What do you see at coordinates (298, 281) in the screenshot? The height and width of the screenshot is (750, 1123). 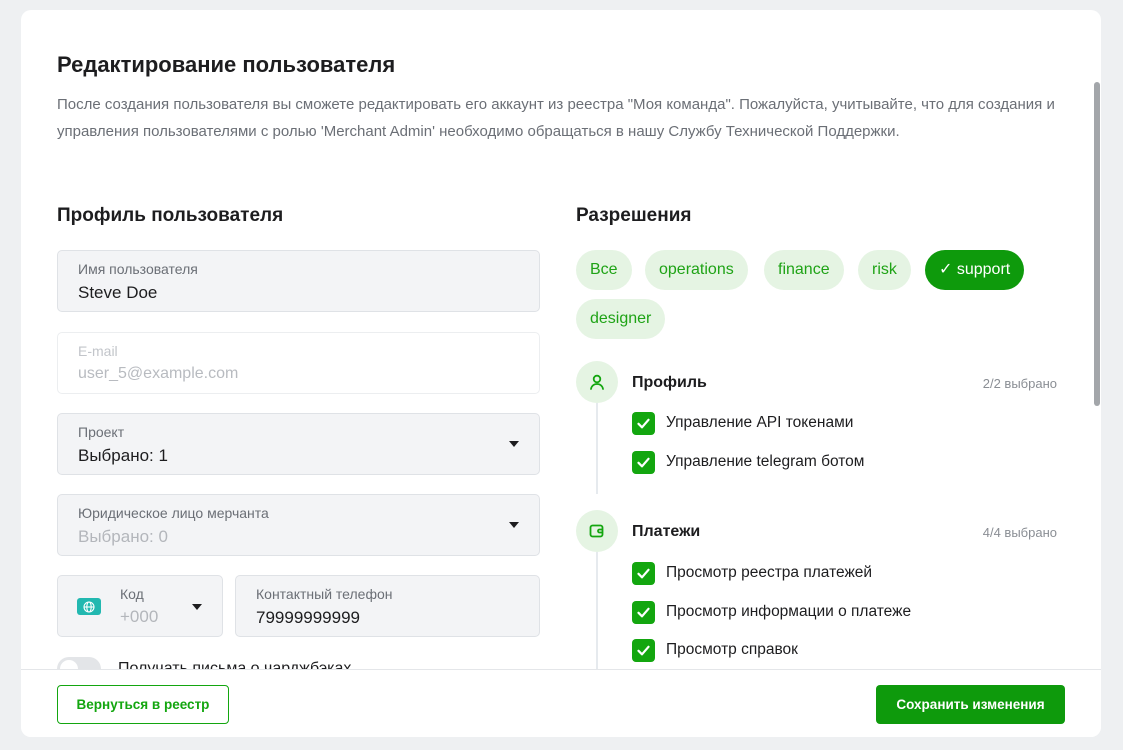 I see `username-field: Имя пользователя Steve Doe` at bounding box center [298, 281].